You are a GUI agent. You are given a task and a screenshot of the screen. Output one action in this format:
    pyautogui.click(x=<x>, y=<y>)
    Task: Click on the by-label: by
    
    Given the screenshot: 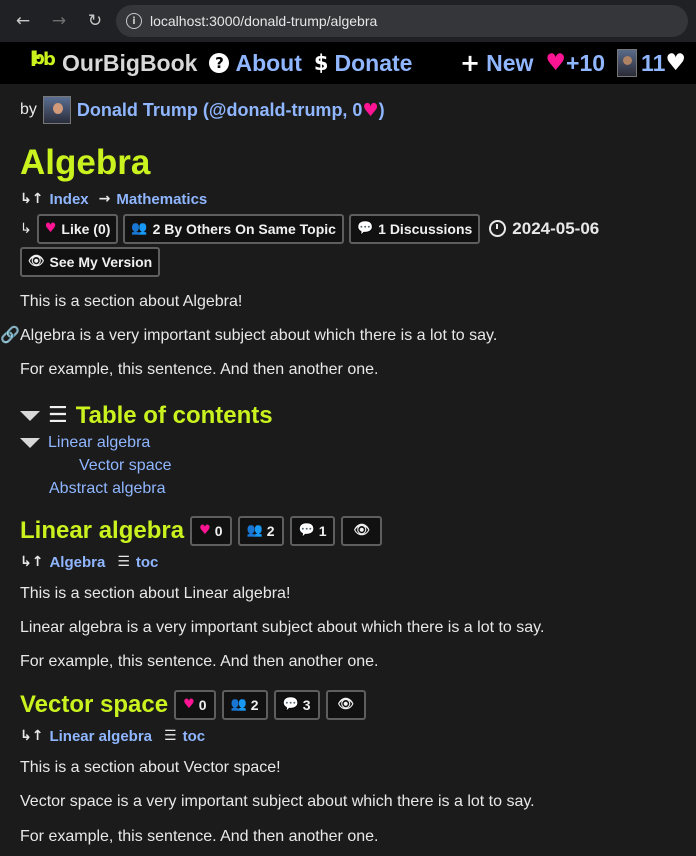 What is the action you would take?
    pyautogui.click(x=28, y=109)
    